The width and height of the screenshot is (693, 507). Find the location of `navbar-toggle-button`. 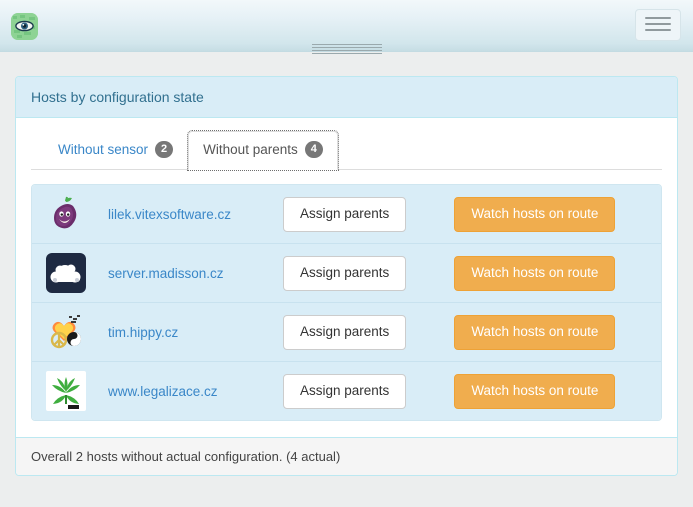

navbar-toggle-button is located at coordinates (658, 25).